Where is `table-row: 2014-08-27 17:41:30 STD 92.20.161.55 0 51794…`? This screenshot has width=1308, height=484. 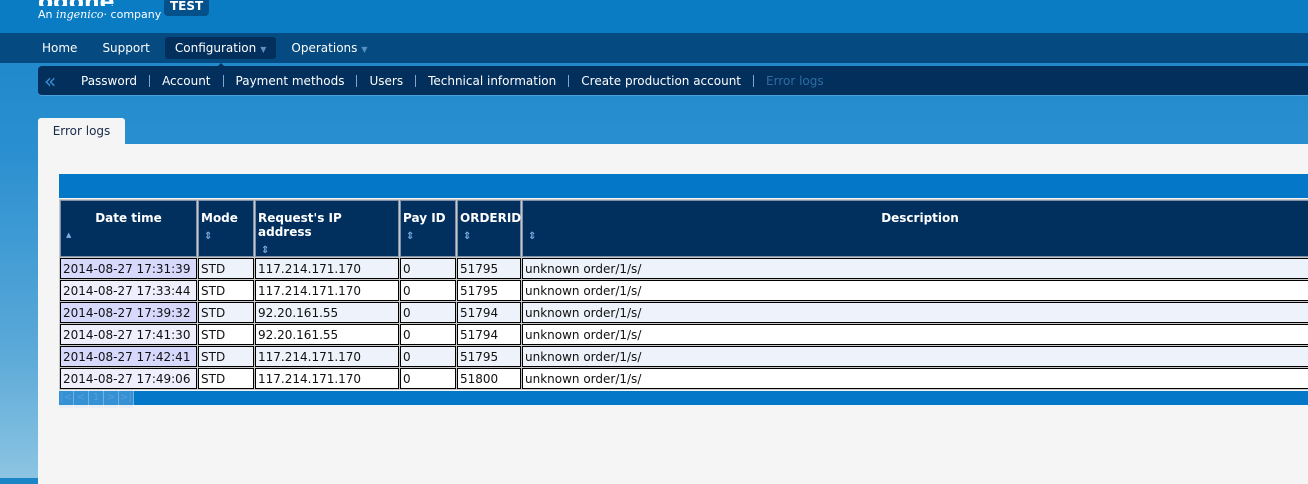 table-row: 2014-08-27 17:41:30 STD 92.20.161.55 0 51794… is located at coordinates (684, 334).